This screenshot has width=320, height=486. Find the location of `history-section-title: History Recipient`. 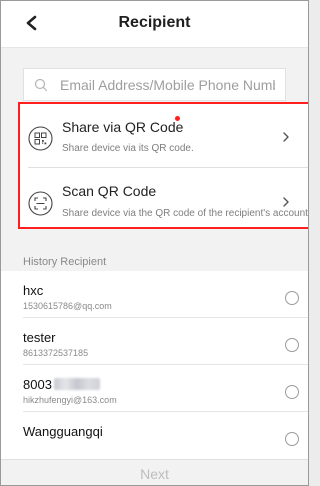

history-section-title: History Recipient is located at coordinates (65, 262).